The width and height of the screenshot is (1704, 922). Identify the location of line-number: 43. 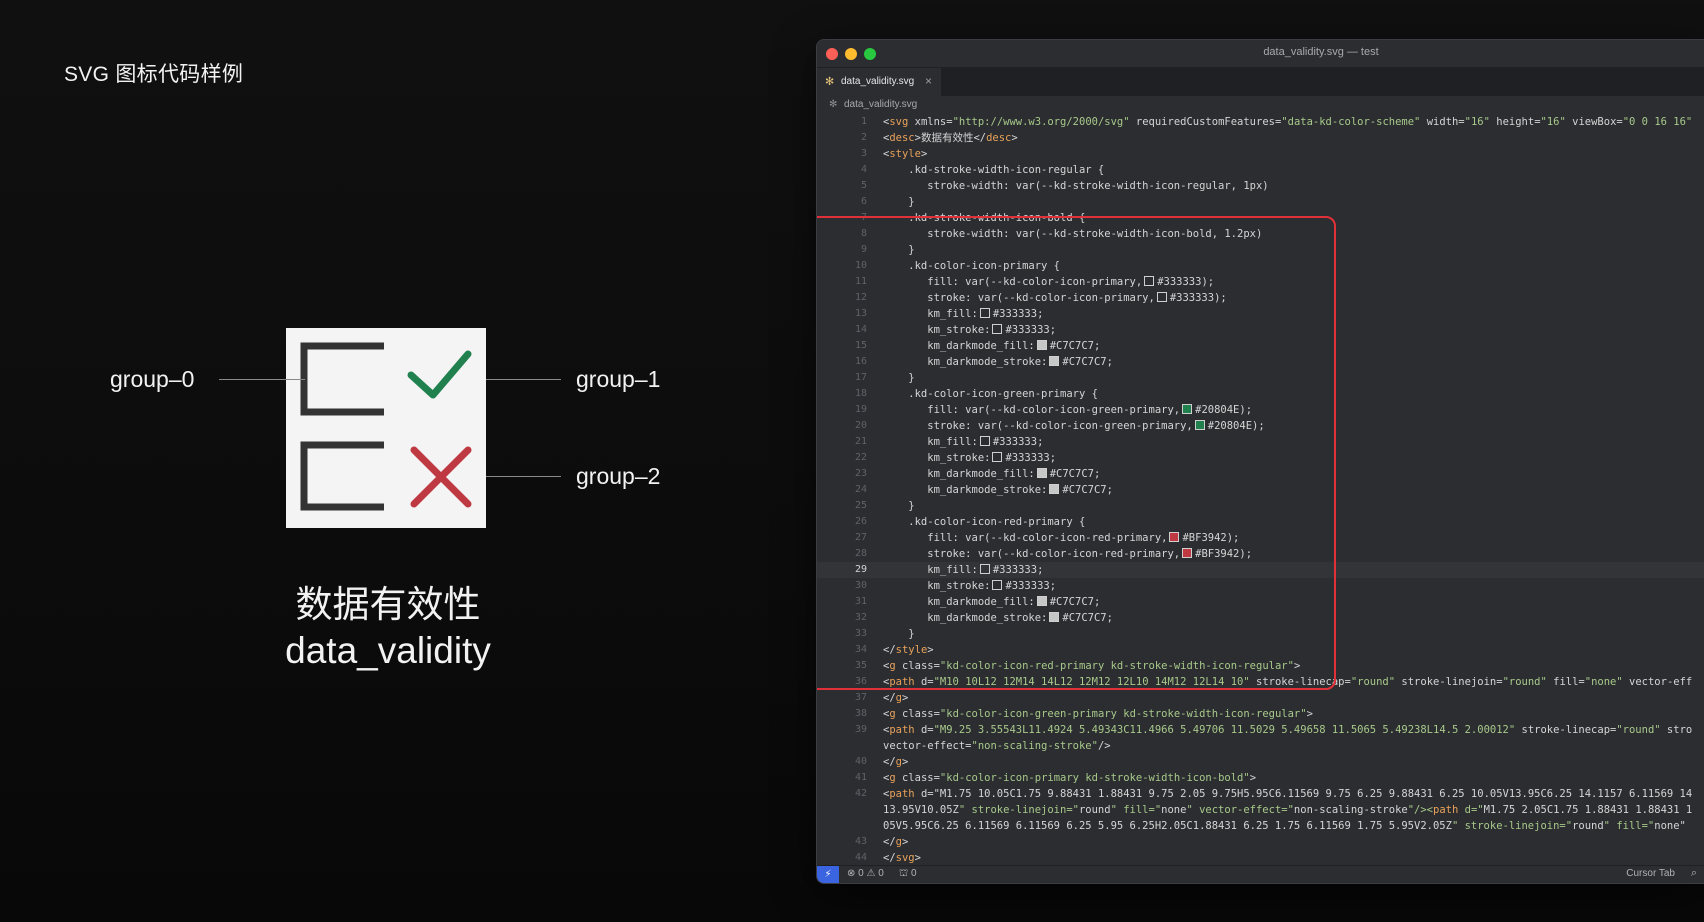
(860, 841).